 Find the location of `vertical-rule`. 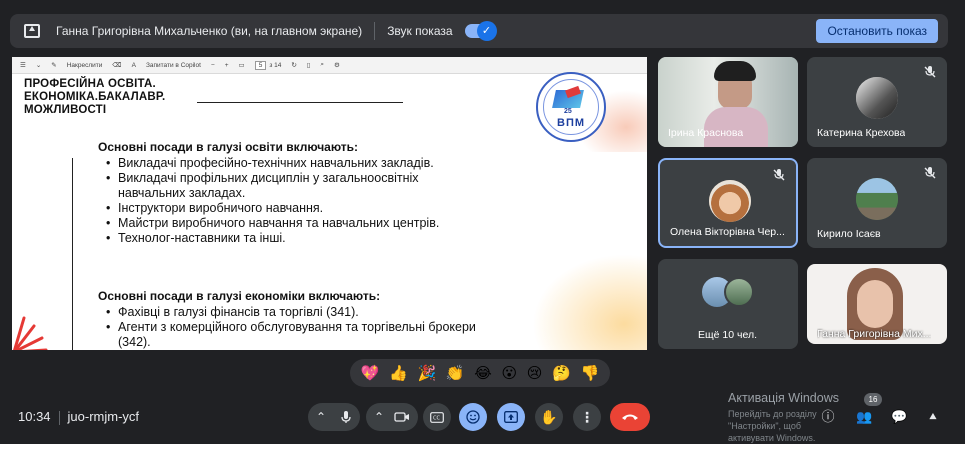

vertical-rule is located at coordinates (72, 254).